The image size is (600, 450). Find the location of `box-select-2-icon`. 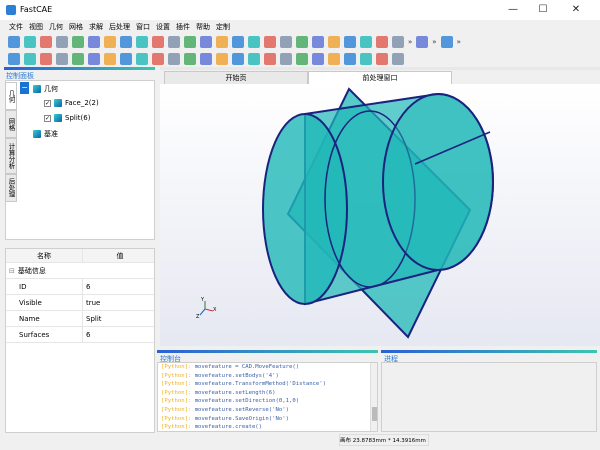

box-select-2-icon is located at coordinates (366, 41).